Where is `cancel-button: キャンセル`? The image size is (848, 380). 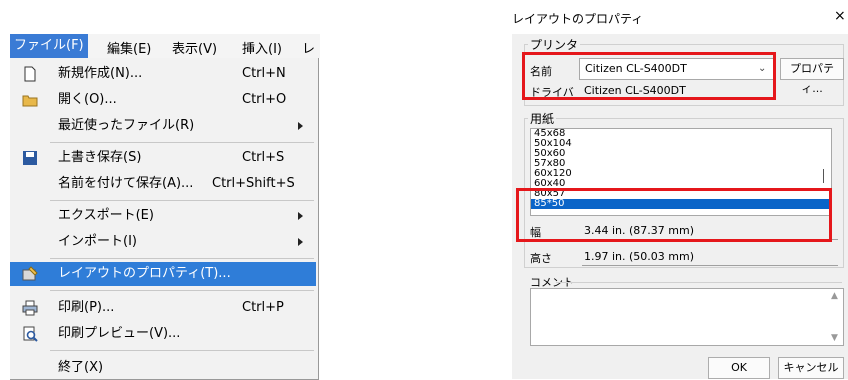 cancel-button: キャンセル is located at coordinates (811, 368).